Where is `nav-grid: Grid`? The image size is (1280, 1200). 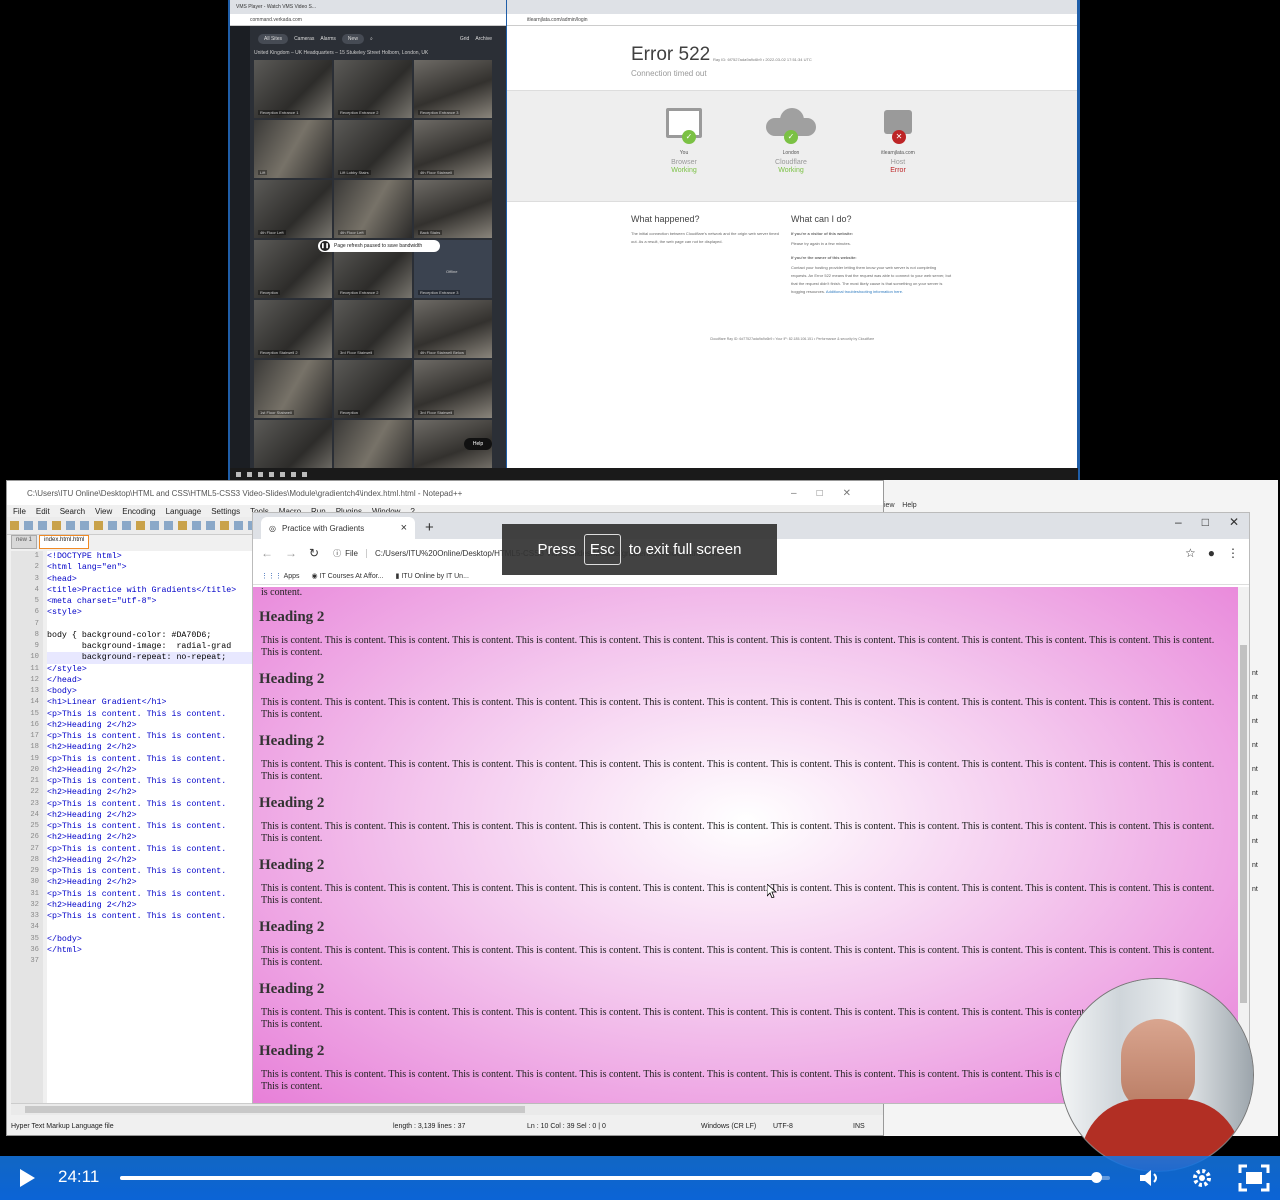 nav-grid: Grid is located at coordinates (464, 39).